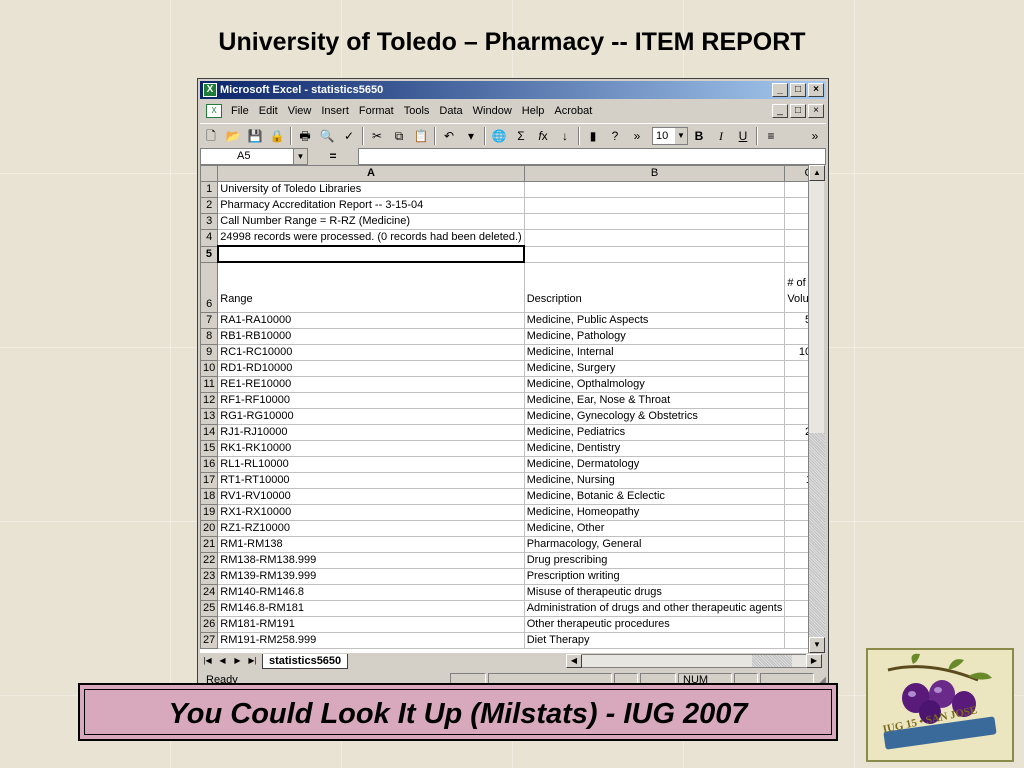  I want to click on range-cell: RD1-RD10000, so click(371, 368).